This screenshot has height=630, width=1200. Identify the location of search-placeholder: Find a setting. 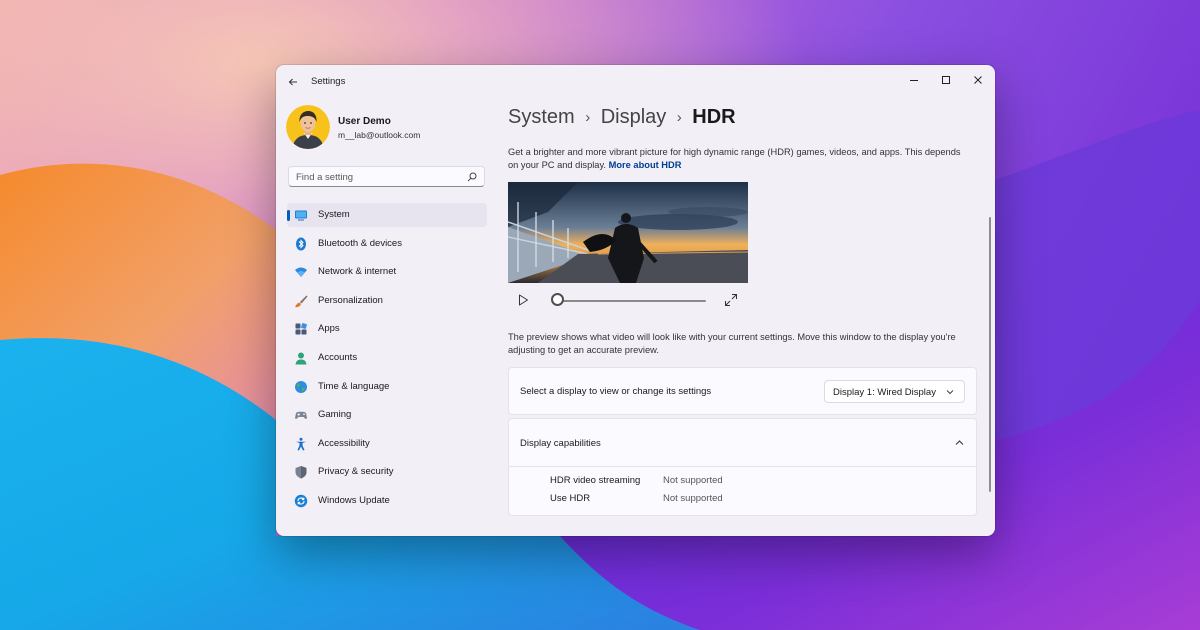
(325, 177).